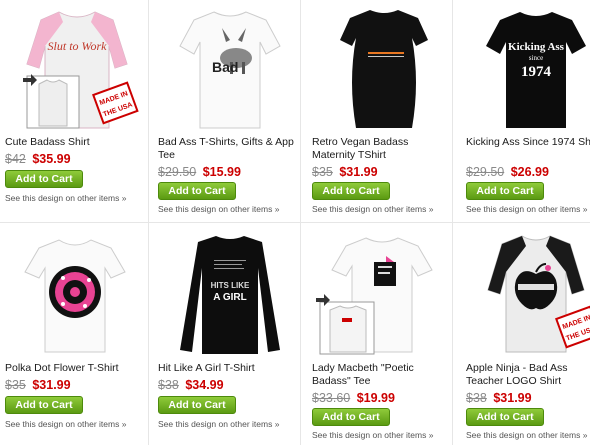 The image size is (590, 448). Describe the element at coordinates (353, 398) in the screenshot. I see `price-row: $33.60 $19.99` at that location.